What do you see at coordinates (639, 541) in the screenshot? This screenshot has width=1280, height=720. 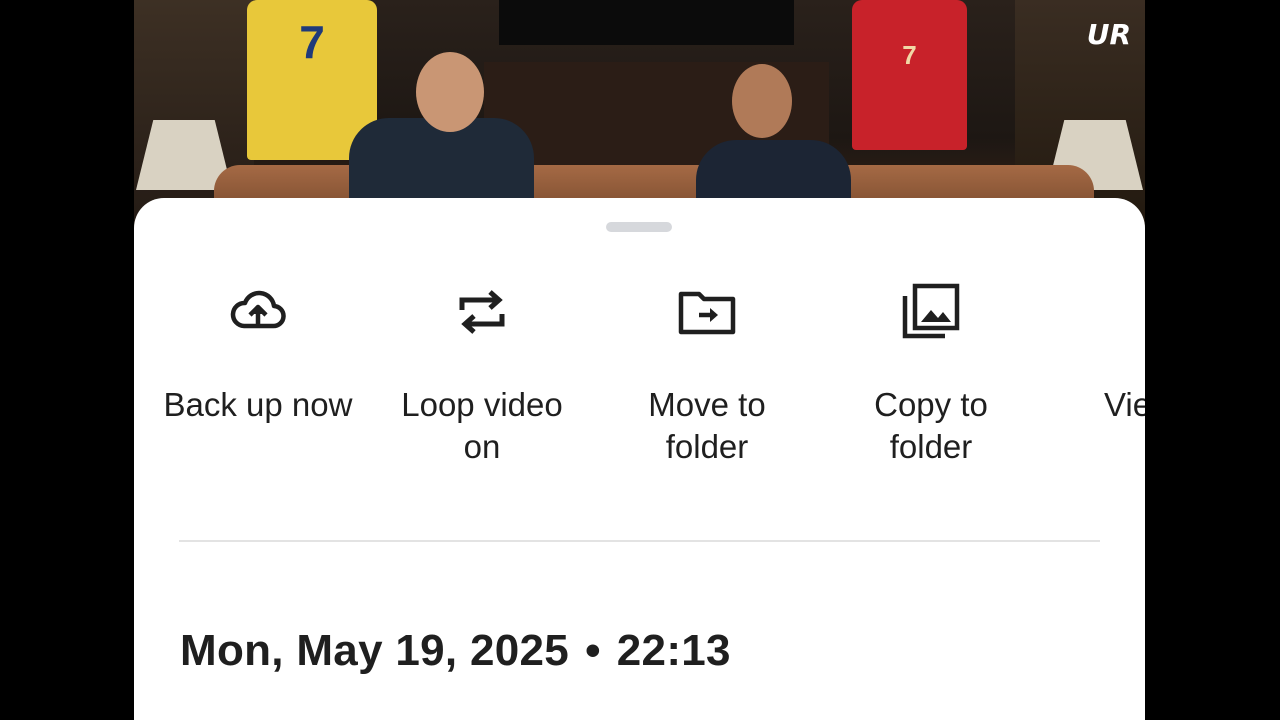 I see `divider` at bounding box center [639, 541].